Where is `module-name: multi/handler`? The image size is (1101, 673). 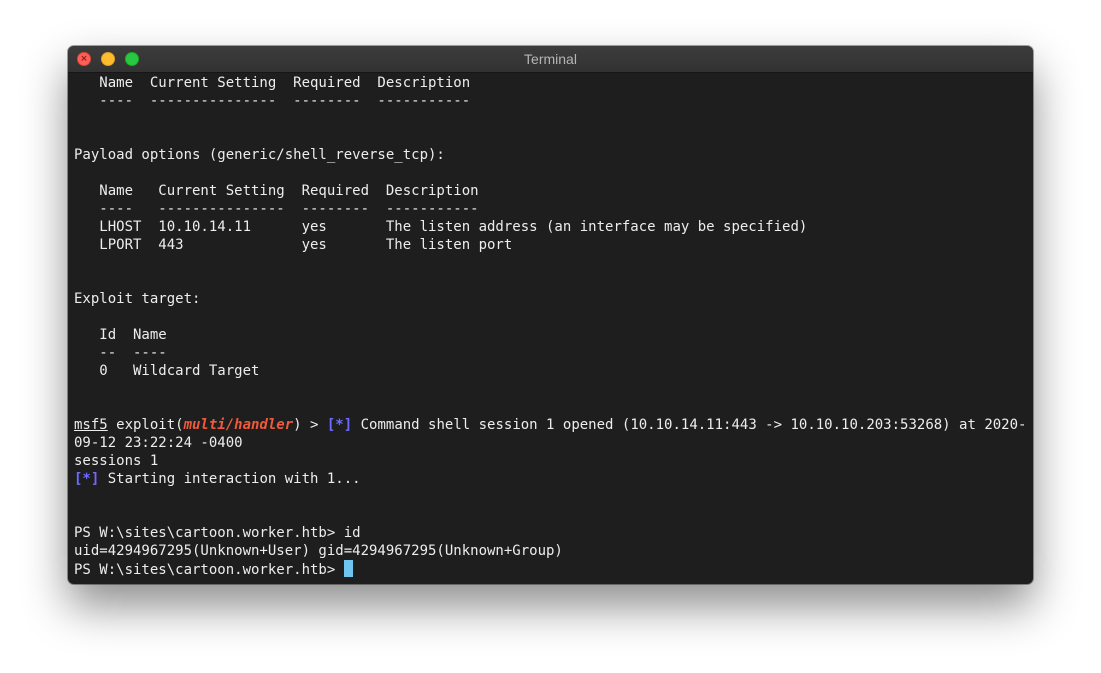
module-name: multi/handler is located at coordinates (238, 425).